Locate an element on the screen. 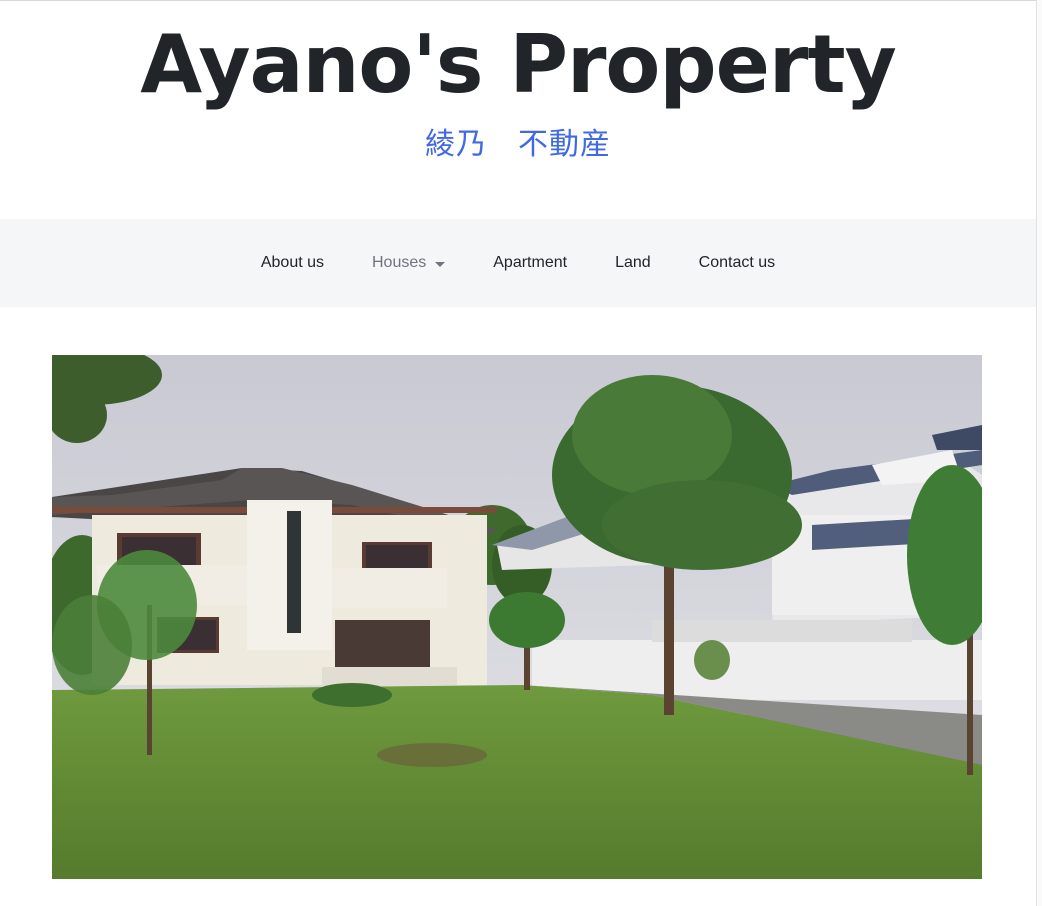 Image resolution: width=1042 pixels, height=906 pixels. nav-item-label: Contact us is located at coordinates (737, 262).